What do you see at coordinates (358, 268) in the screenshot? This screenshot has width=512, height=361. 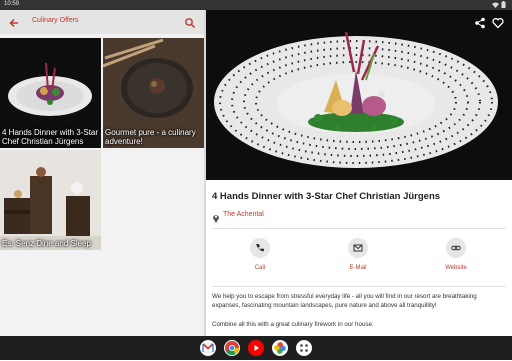 I see `email-label: E-Mail` at bounding box center [358, 268].